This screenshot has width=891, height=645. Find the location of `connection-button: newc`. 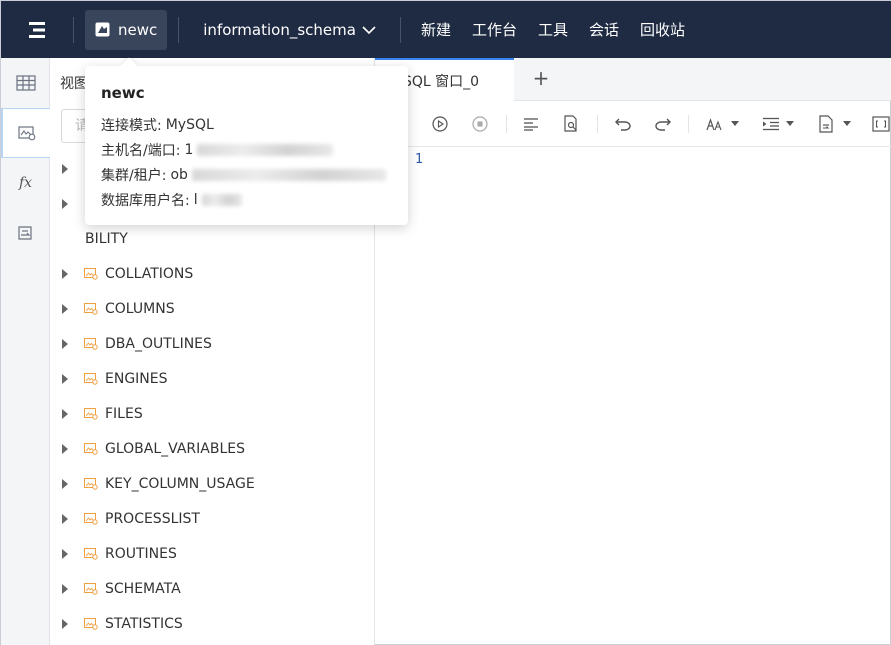

connection-button: newc is located at coordinates (126, 29).